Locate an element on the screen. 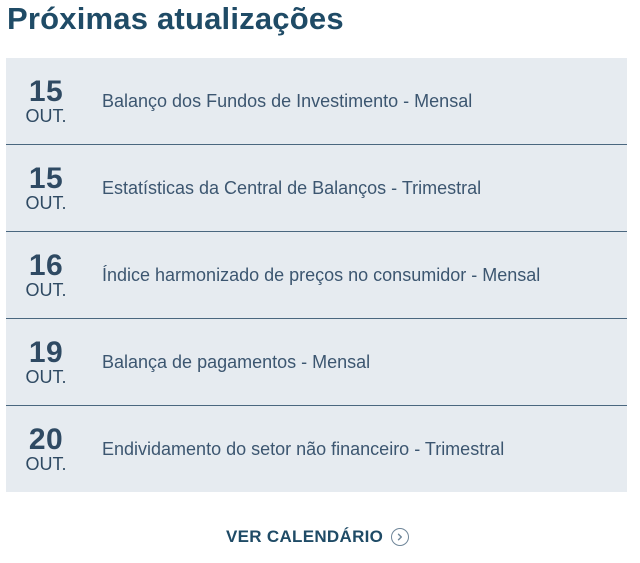 Image resolution: width=640 pixels, height=563 pixels. date-day: 20 is located at coordinates (46, 439).